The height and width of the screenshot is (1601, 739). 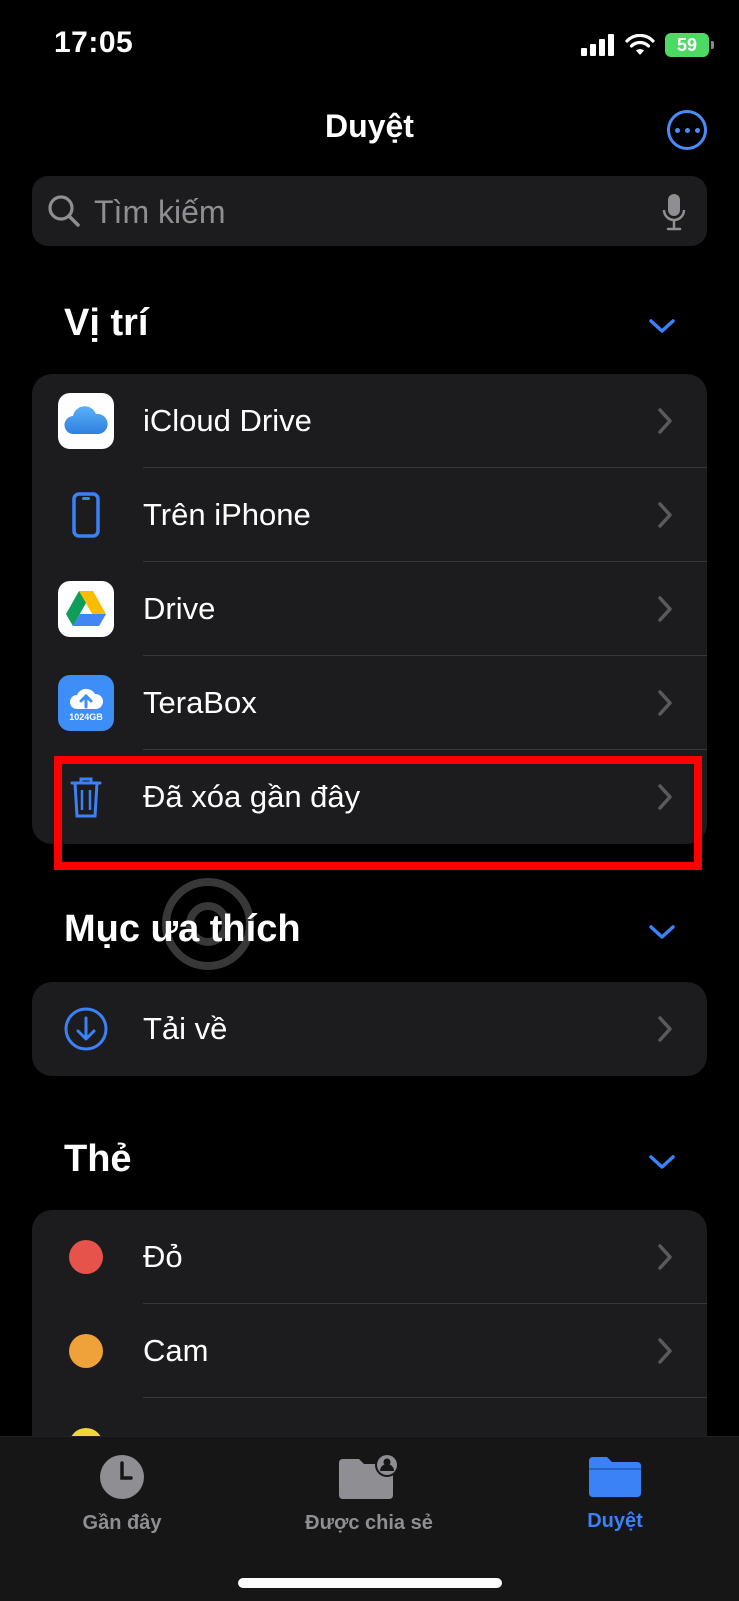 I want to click on list-item-label: Trên iPhone, so click(x=227, y=514).